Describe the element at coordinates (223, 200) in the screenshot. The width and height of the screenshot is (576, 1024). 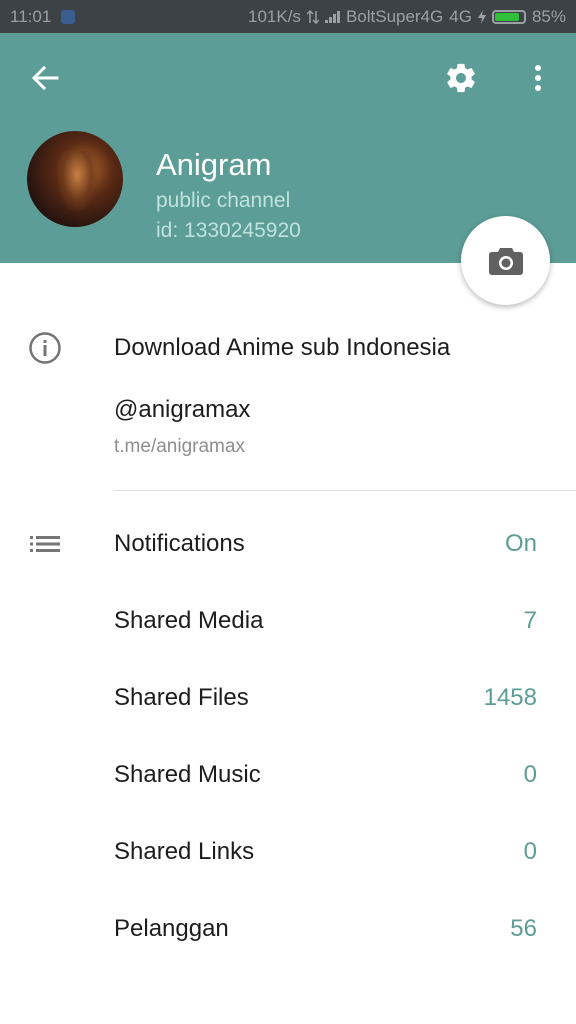
I see `channel-type: public channel` at that location.